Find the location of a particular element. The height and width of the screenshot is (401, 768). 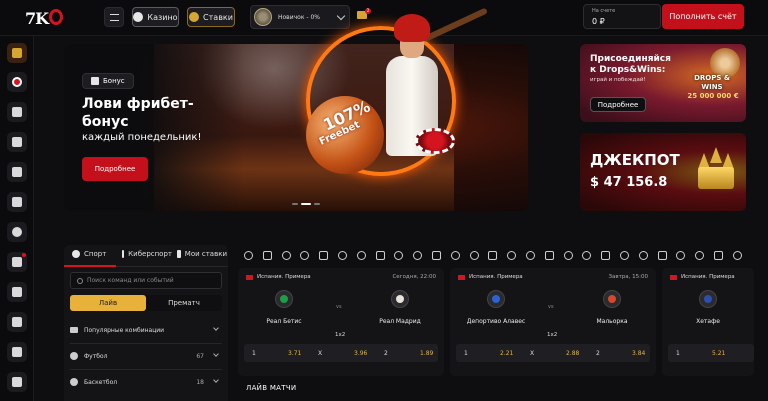

rail-item-sport is located at coordinates (17, 232).